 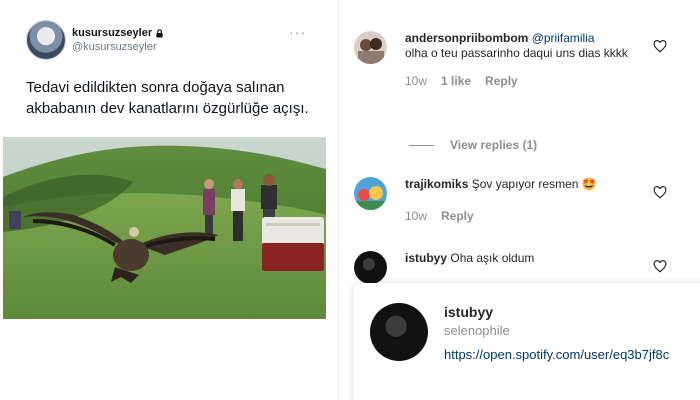 I want to click on comment-username: andersonpriibombom, so click(x=466, y=38).